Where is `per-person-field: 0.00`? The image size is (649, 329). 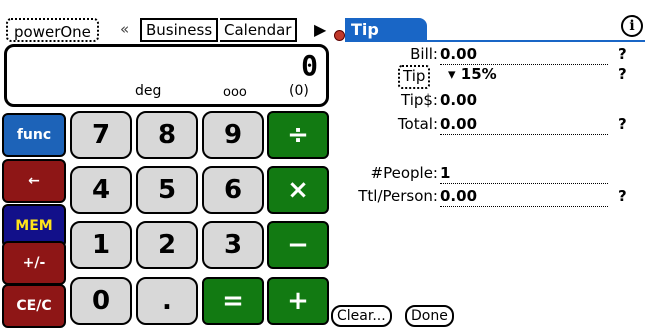
per-person-field: 0.00 is located at coordinates (524, 196).